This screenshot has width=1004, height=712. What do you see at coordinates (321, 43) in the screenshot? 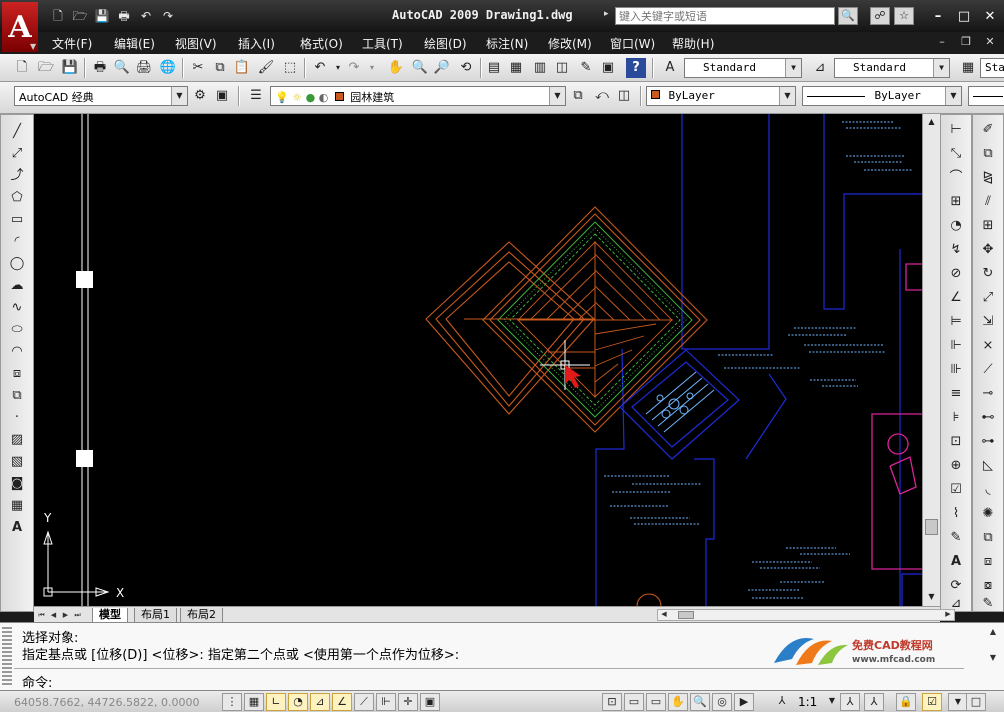
I see `menu-format: 格式(O)` at bounding box center [321, 43].